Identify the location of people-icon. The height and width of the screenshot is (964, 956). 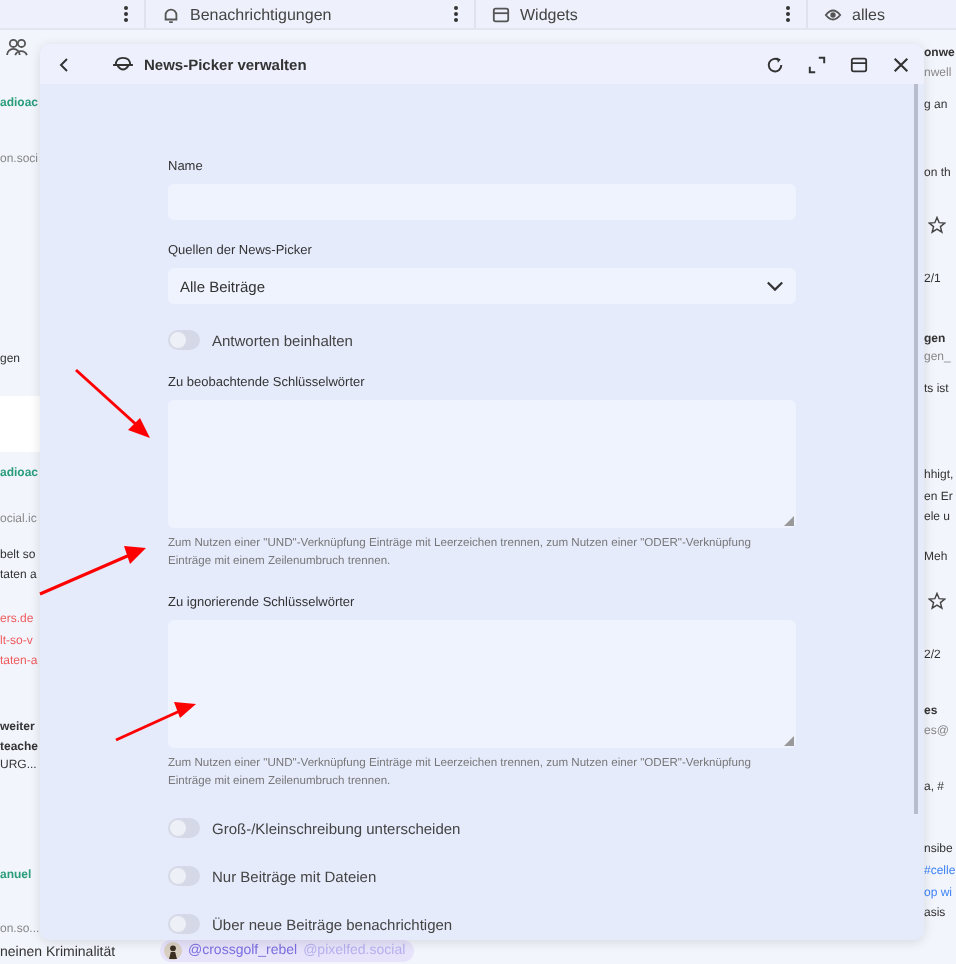
(17, 47).